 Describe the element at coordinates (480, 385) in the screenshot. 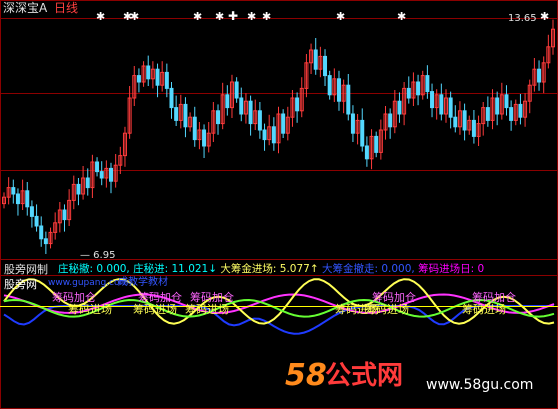

I see `watermark-url: www.58gu.com` at that location.